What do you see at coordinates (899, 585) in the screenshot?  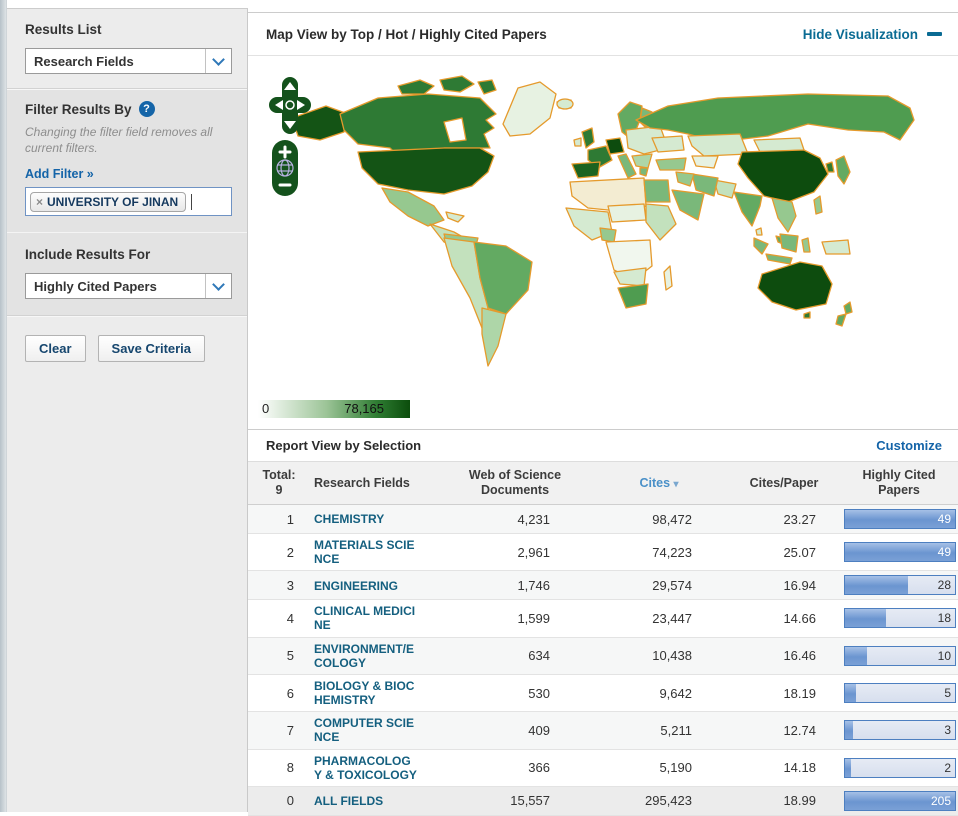 I see `row-hcp-cell: 28` at bounding box center [899, 585].